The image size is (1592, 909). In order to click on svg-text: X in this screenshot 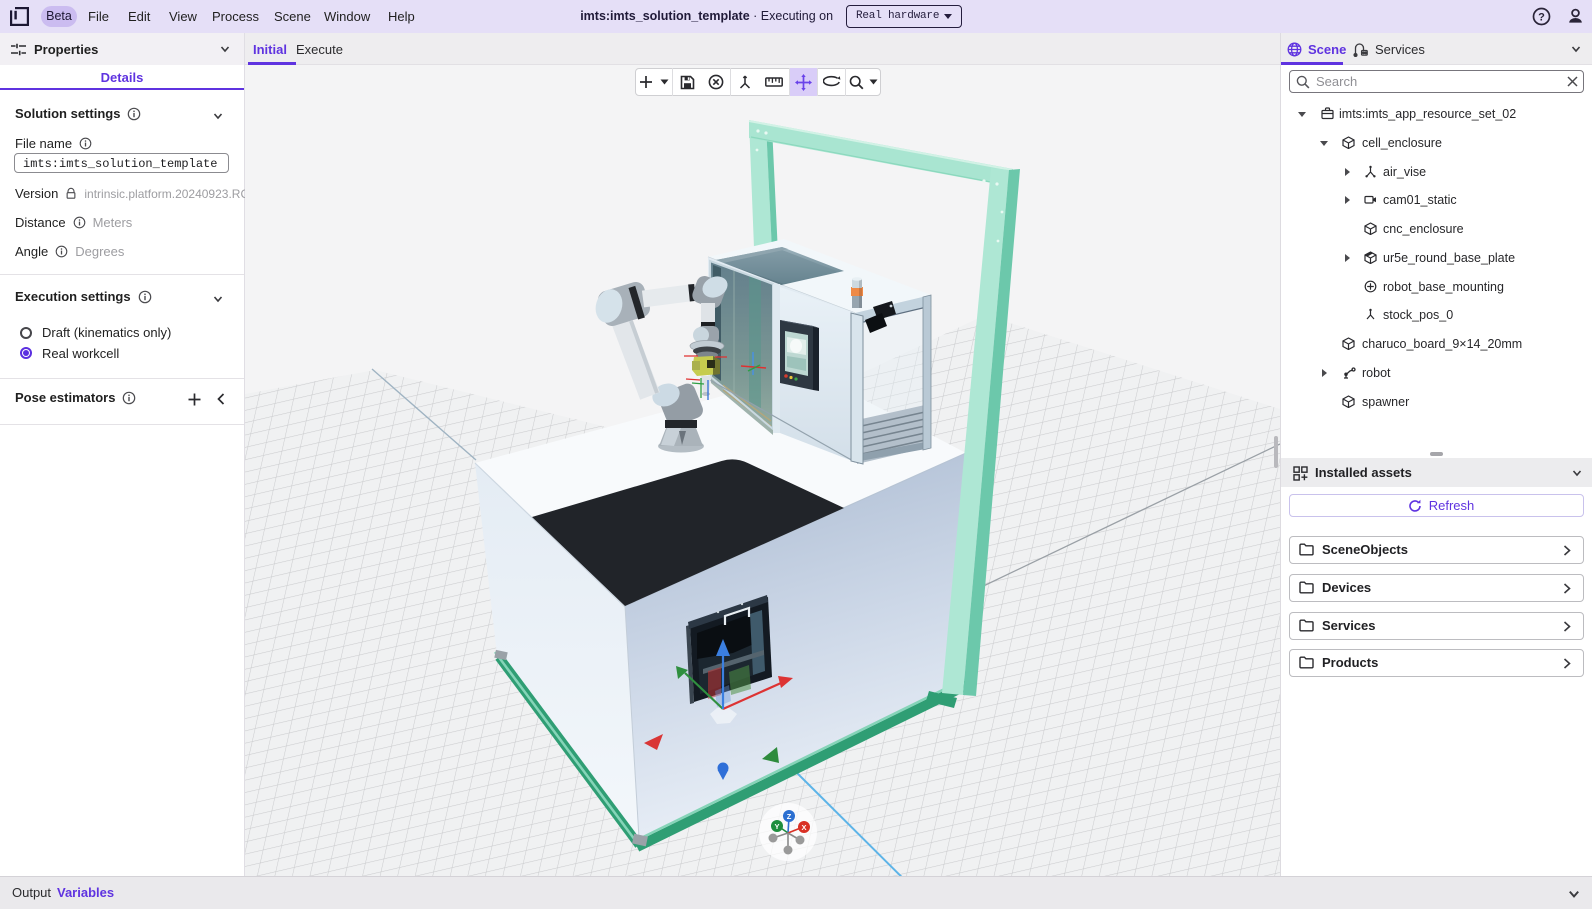, I will do `click(803, 827)`.